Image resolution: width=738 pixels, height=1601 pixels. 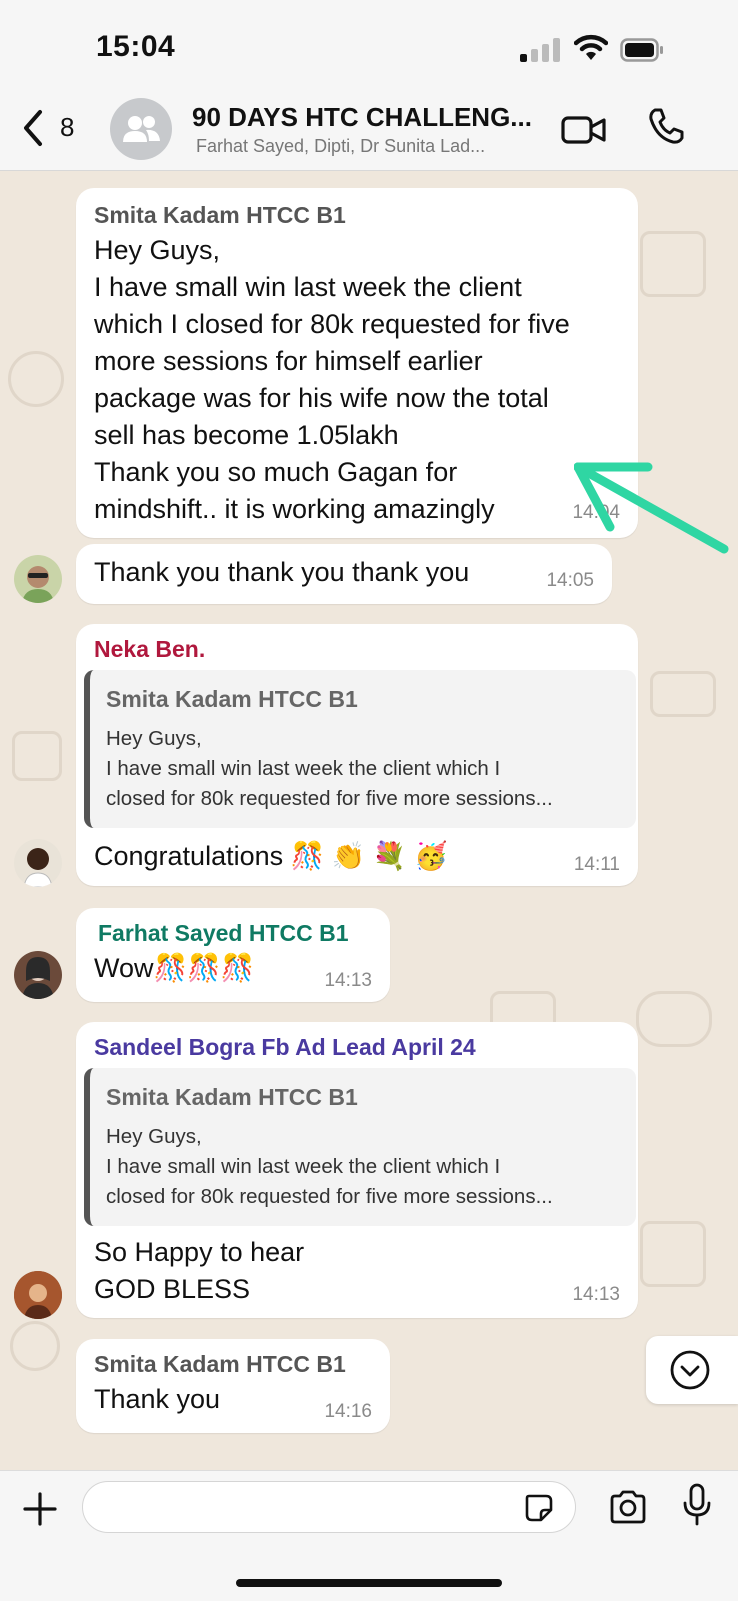 What do you see at coordinates (233, 1386) in the screenshot?
I see `message-bubble: Smita Kadam HTCC B1 Thank you 14:16` at bounding box center [233, 1386].